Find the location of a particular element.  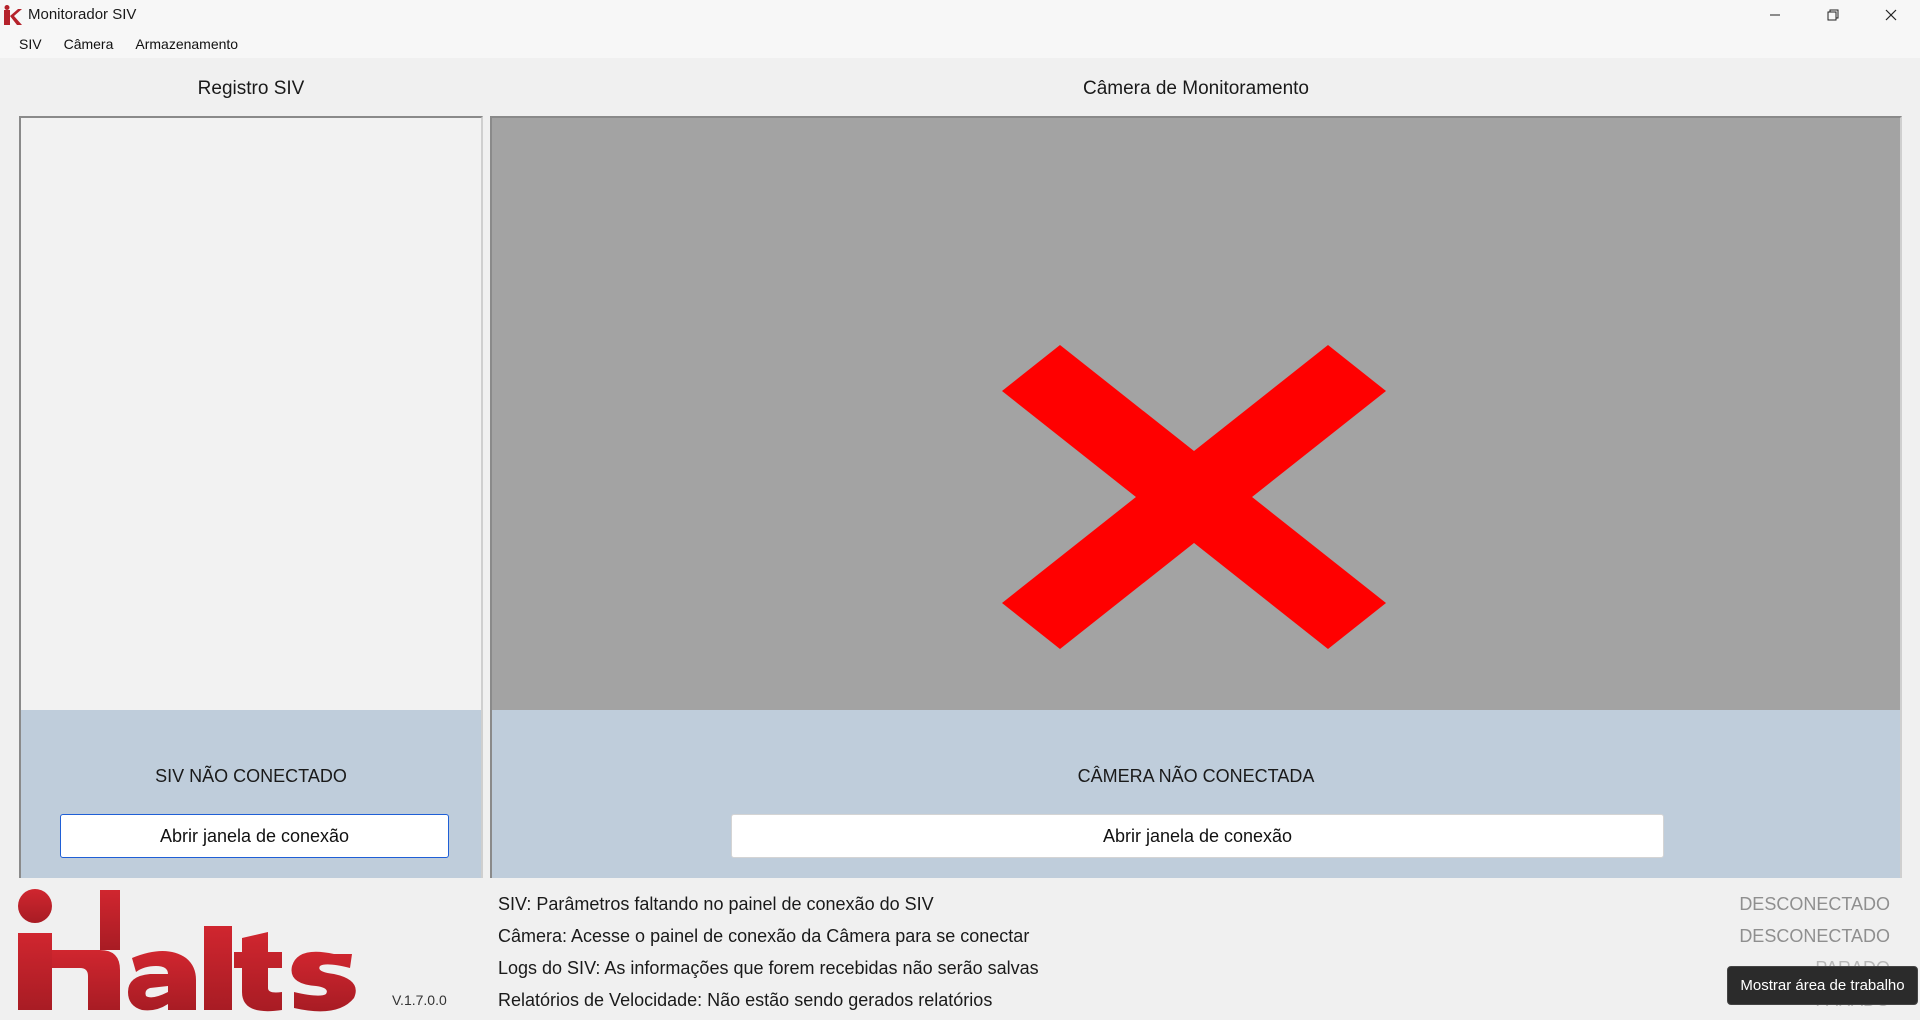

show-desktop-tooltip: Mostrar área de trabalho is located at coordinates (1822, 985).